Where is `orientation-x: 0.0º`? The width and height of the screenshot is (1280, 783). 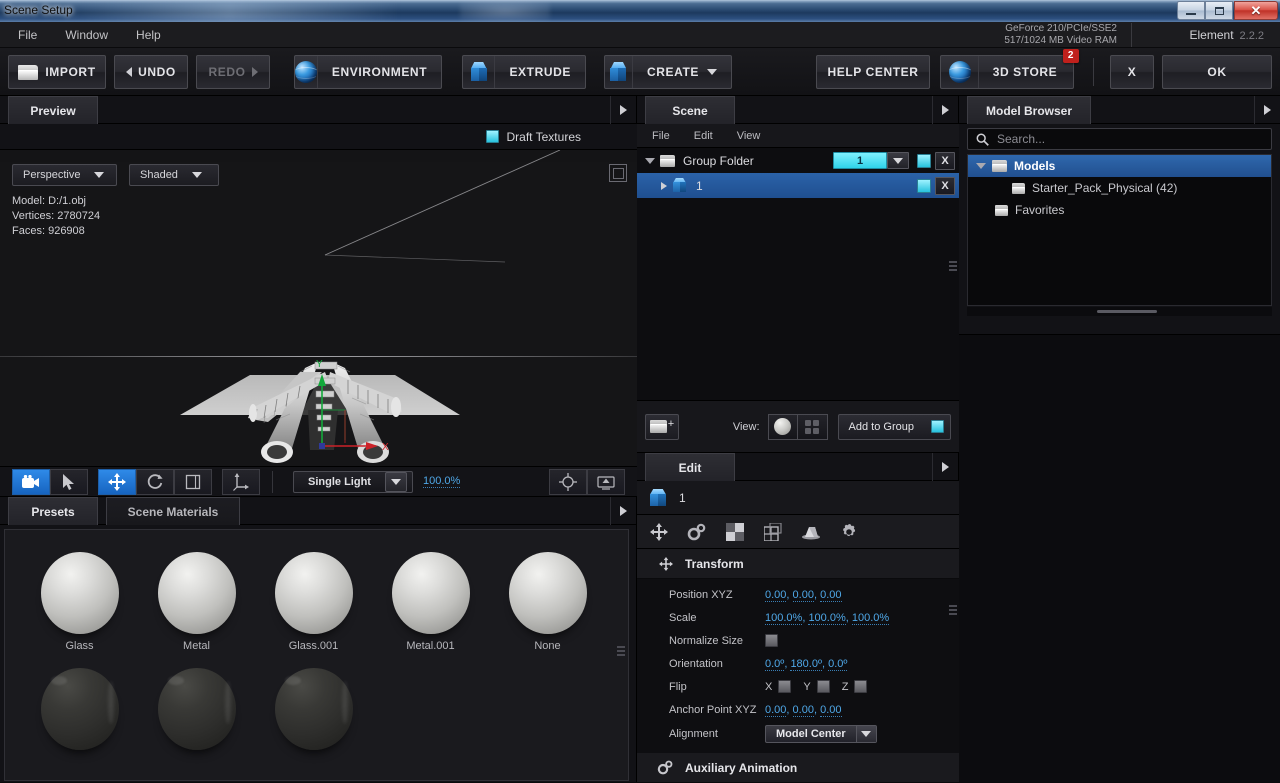
orientation-x: 0.0º is located at coordinates (775, 664).